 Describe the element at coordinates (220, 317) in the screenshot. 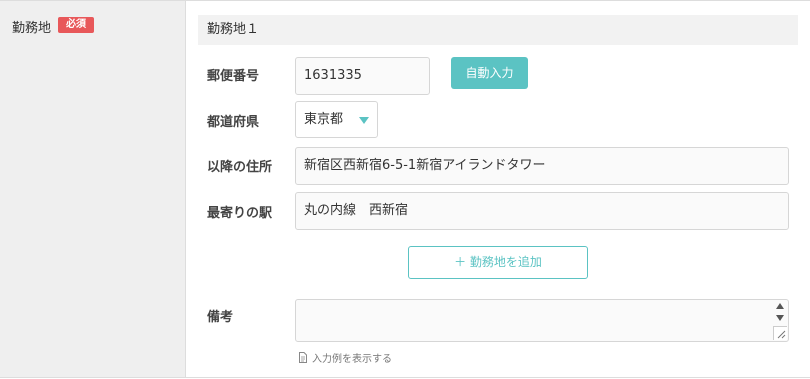

I see `notes-label: 備考` at that location.